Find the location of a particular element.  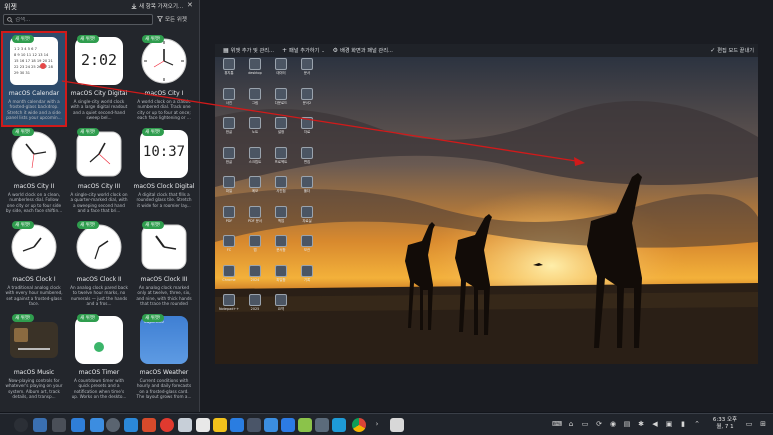

desktop-icon: 문서함 is located at coordinates (281, 247).